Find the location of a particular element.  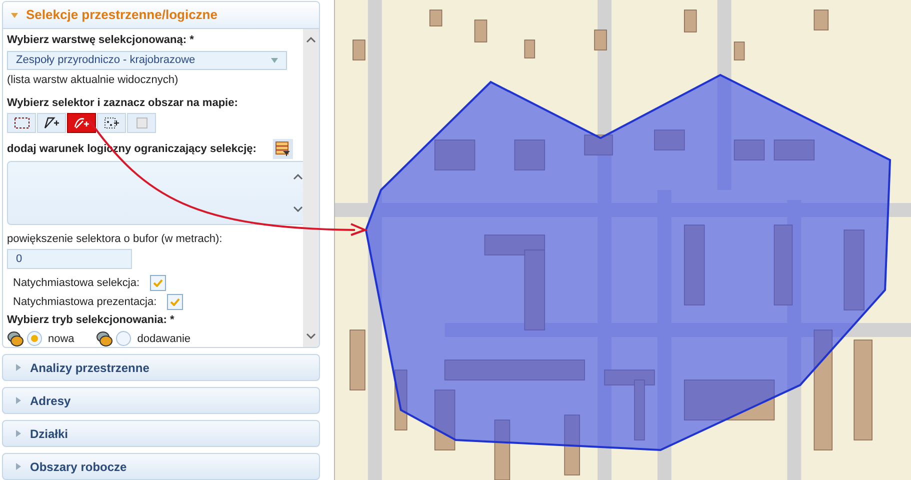

dropdown-caret-icon is located at coordinates (274, 60).